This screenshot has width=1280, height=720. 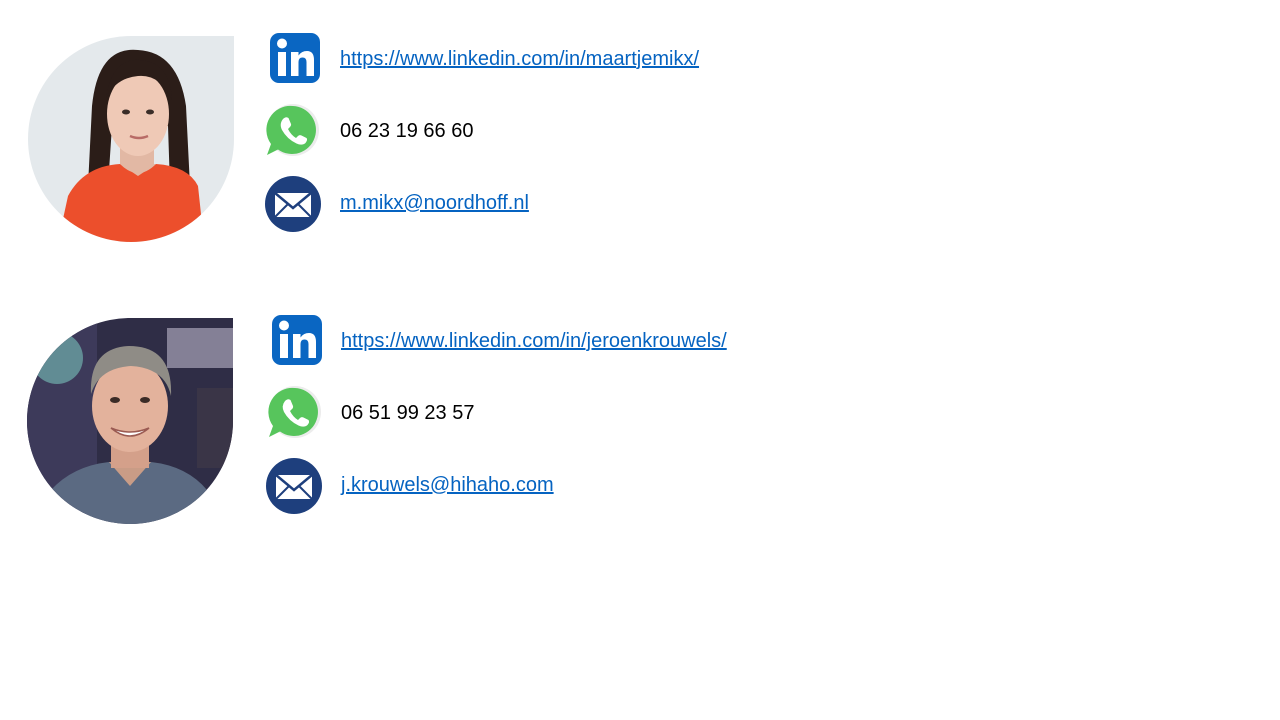 What do you see at coordinates (712, 413) in the screenshot?
I see `phone-row: 06 51 99 23 57` at bounding box center [712, 413].